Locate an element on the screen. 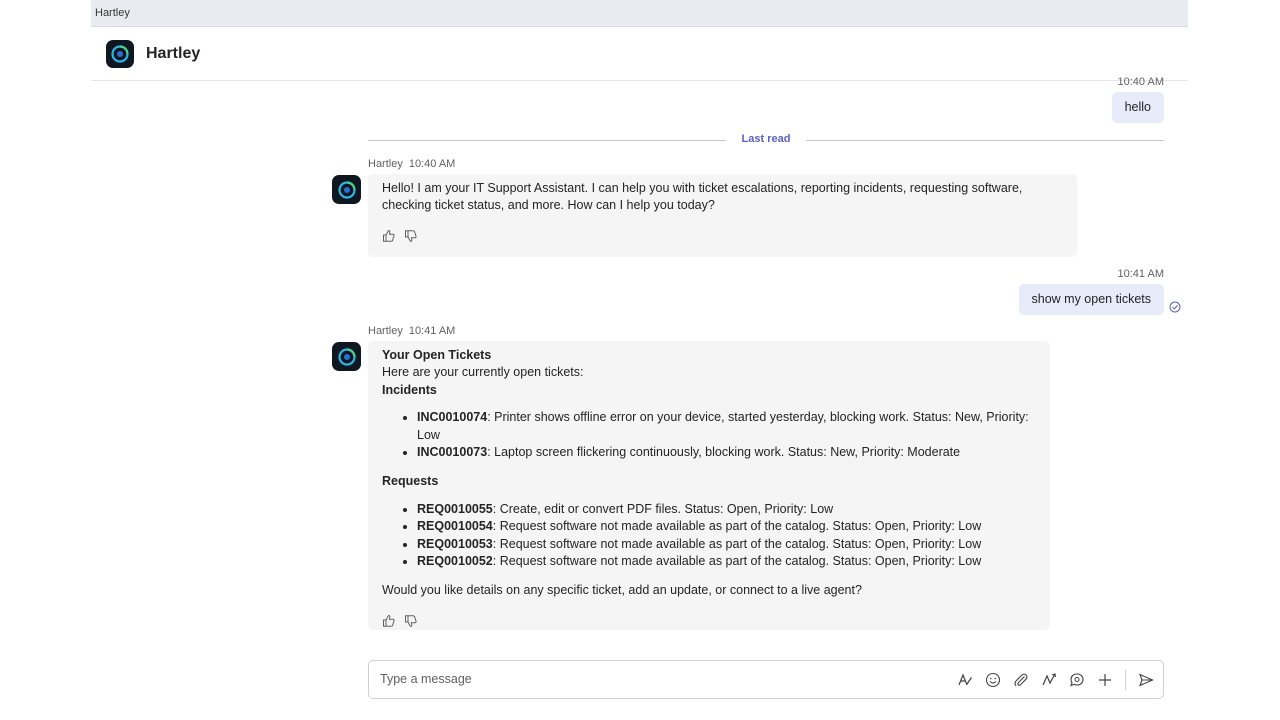 The width and height of the screenshot is (1280, 720). app-header: Hartley is located at coordinates (639, 54).